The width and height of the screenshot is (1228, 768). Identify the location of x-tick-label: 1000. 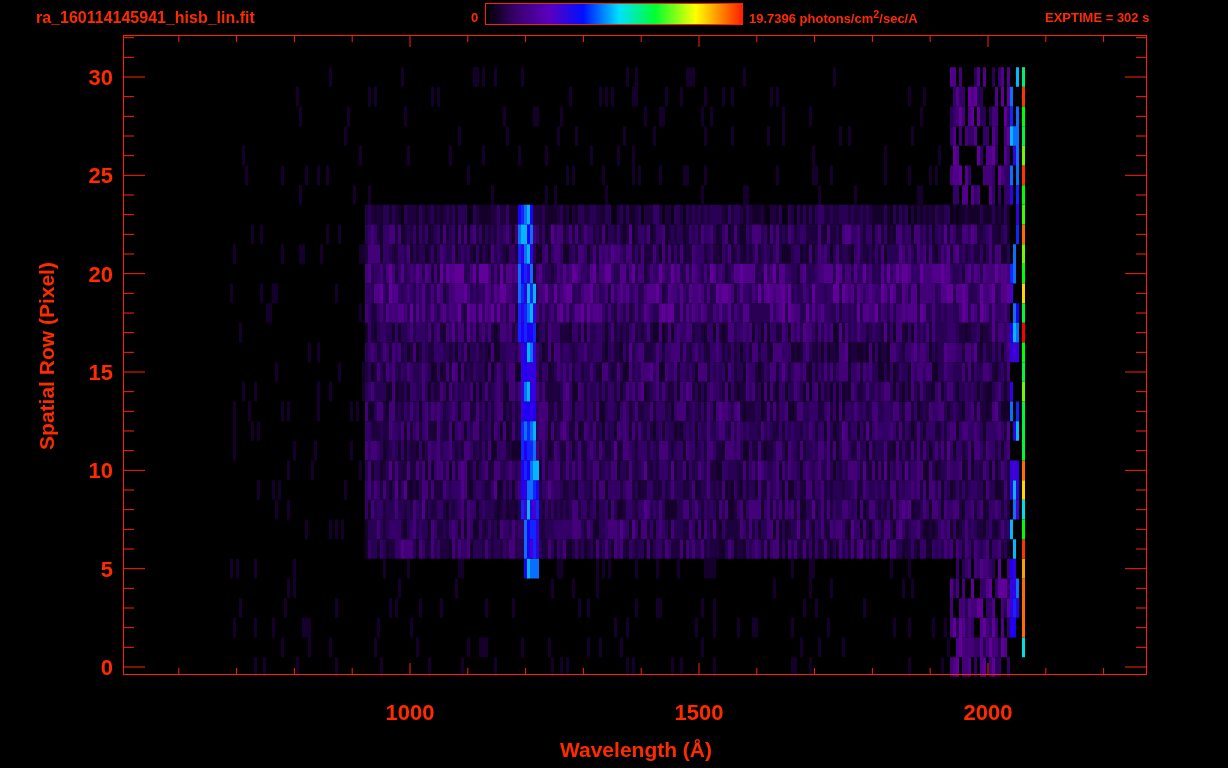
(410, 712).